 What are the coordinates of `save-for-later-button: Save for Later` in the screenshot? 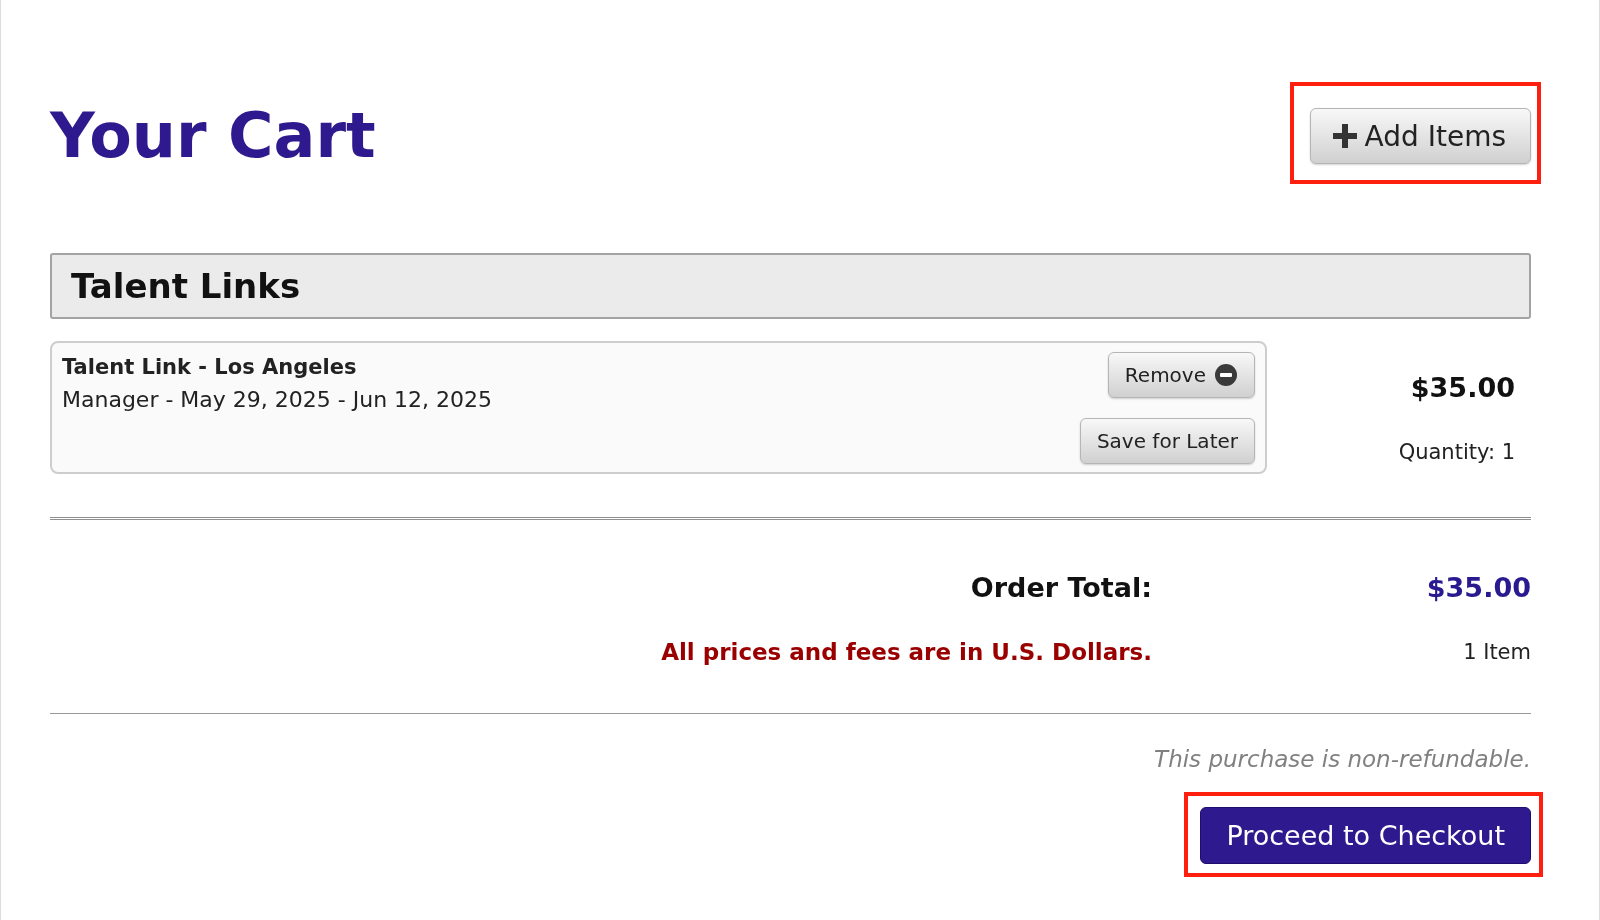 It's located at (1167, 441).